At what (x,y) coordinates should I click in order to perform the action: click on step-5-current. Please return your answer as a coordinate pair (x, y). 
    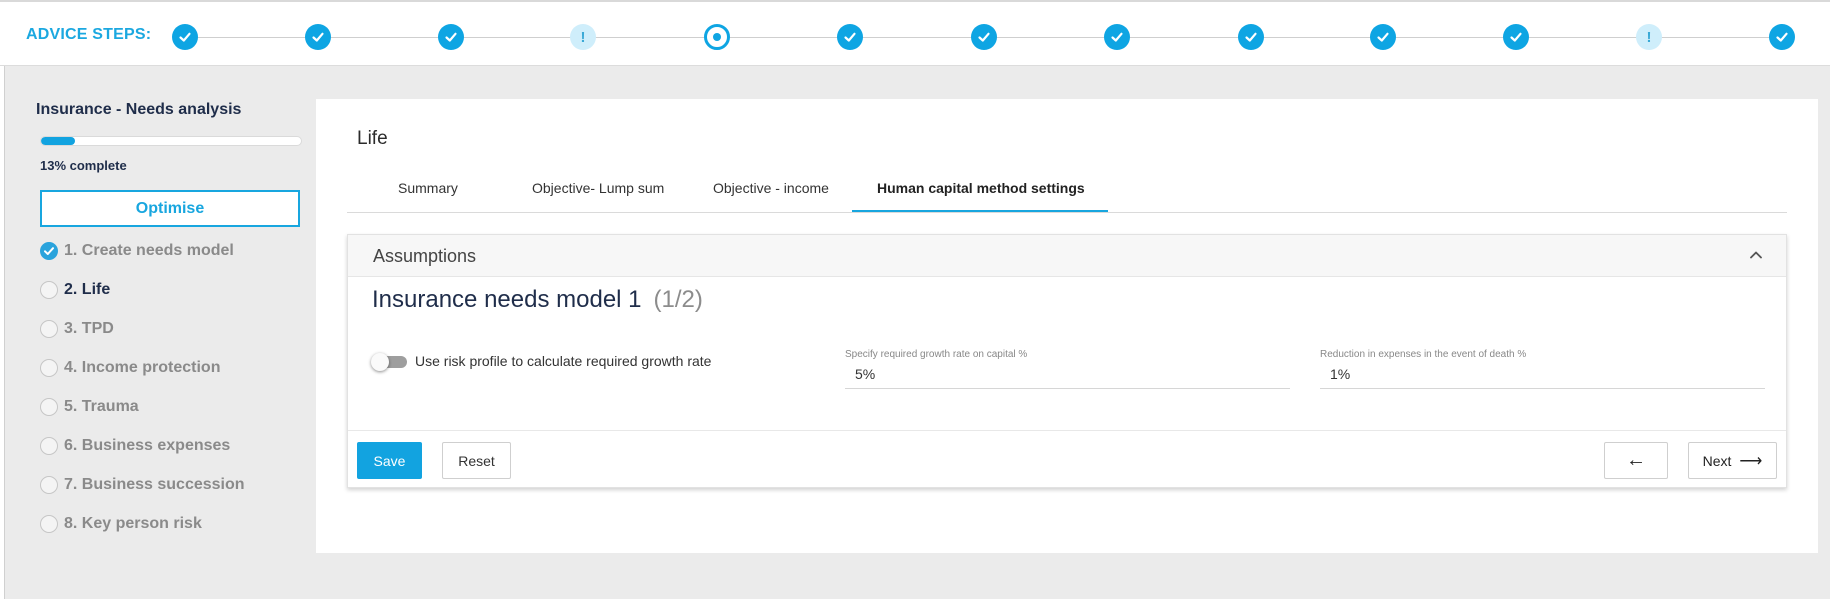
    Looking at the image, I should click on (717, 37).